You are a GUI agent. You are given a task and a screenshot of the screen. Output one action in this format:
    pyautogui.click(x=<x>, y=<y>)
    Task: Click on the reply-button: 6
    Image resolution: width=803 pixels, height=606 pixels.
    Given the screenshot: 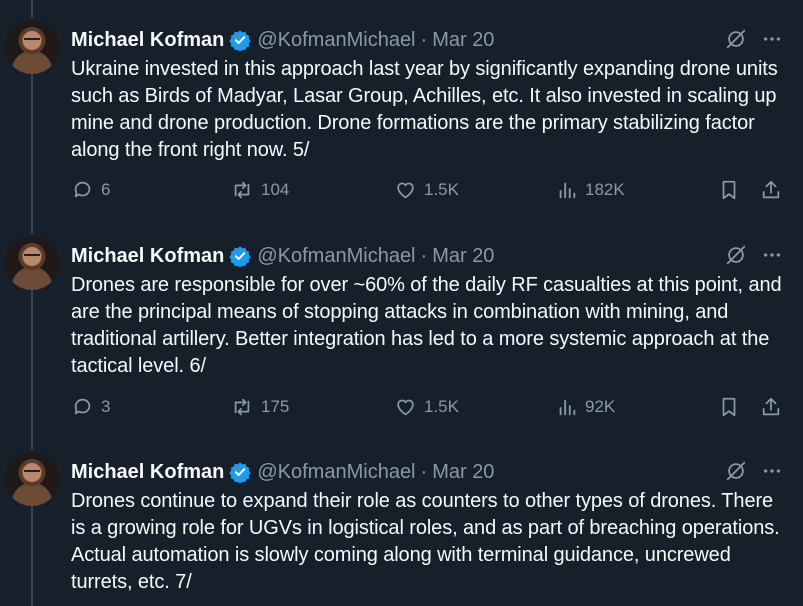 What is the action you would take?
    pyautogui.click(x=91, y=190)
    